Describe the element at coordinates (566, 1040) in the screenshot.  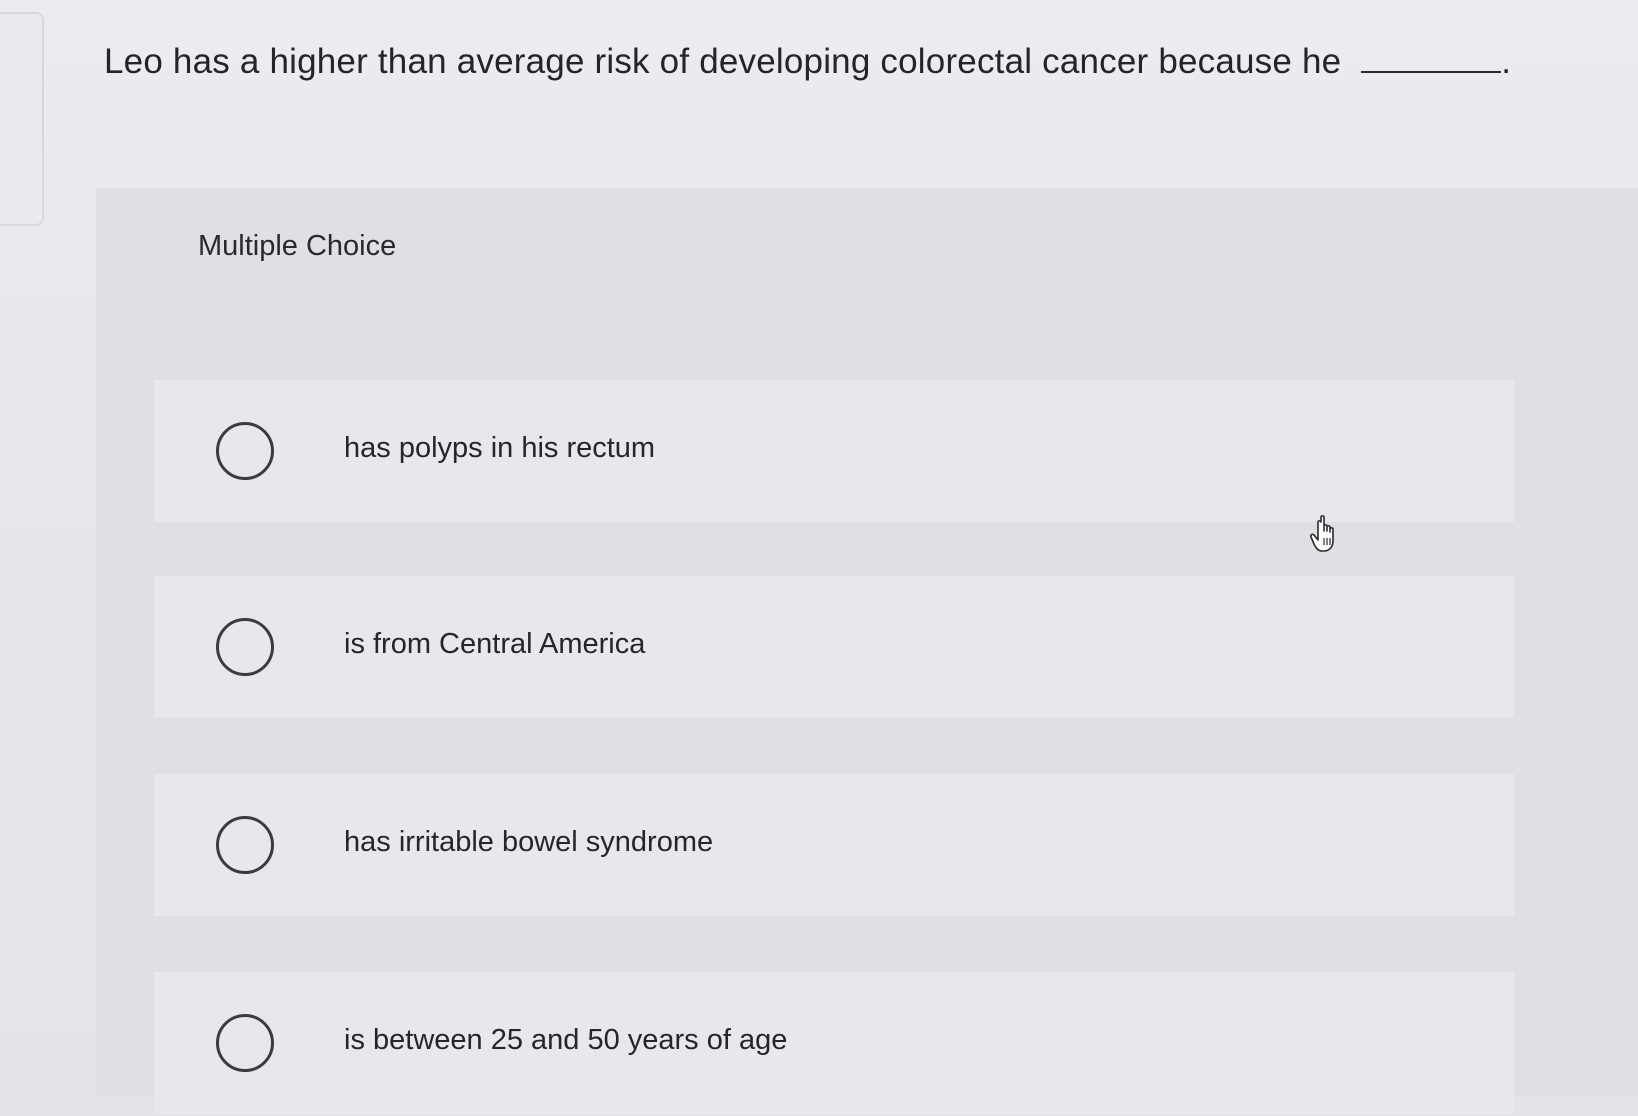
I see `option-label: is between 25 and 50 years of age` at that location.